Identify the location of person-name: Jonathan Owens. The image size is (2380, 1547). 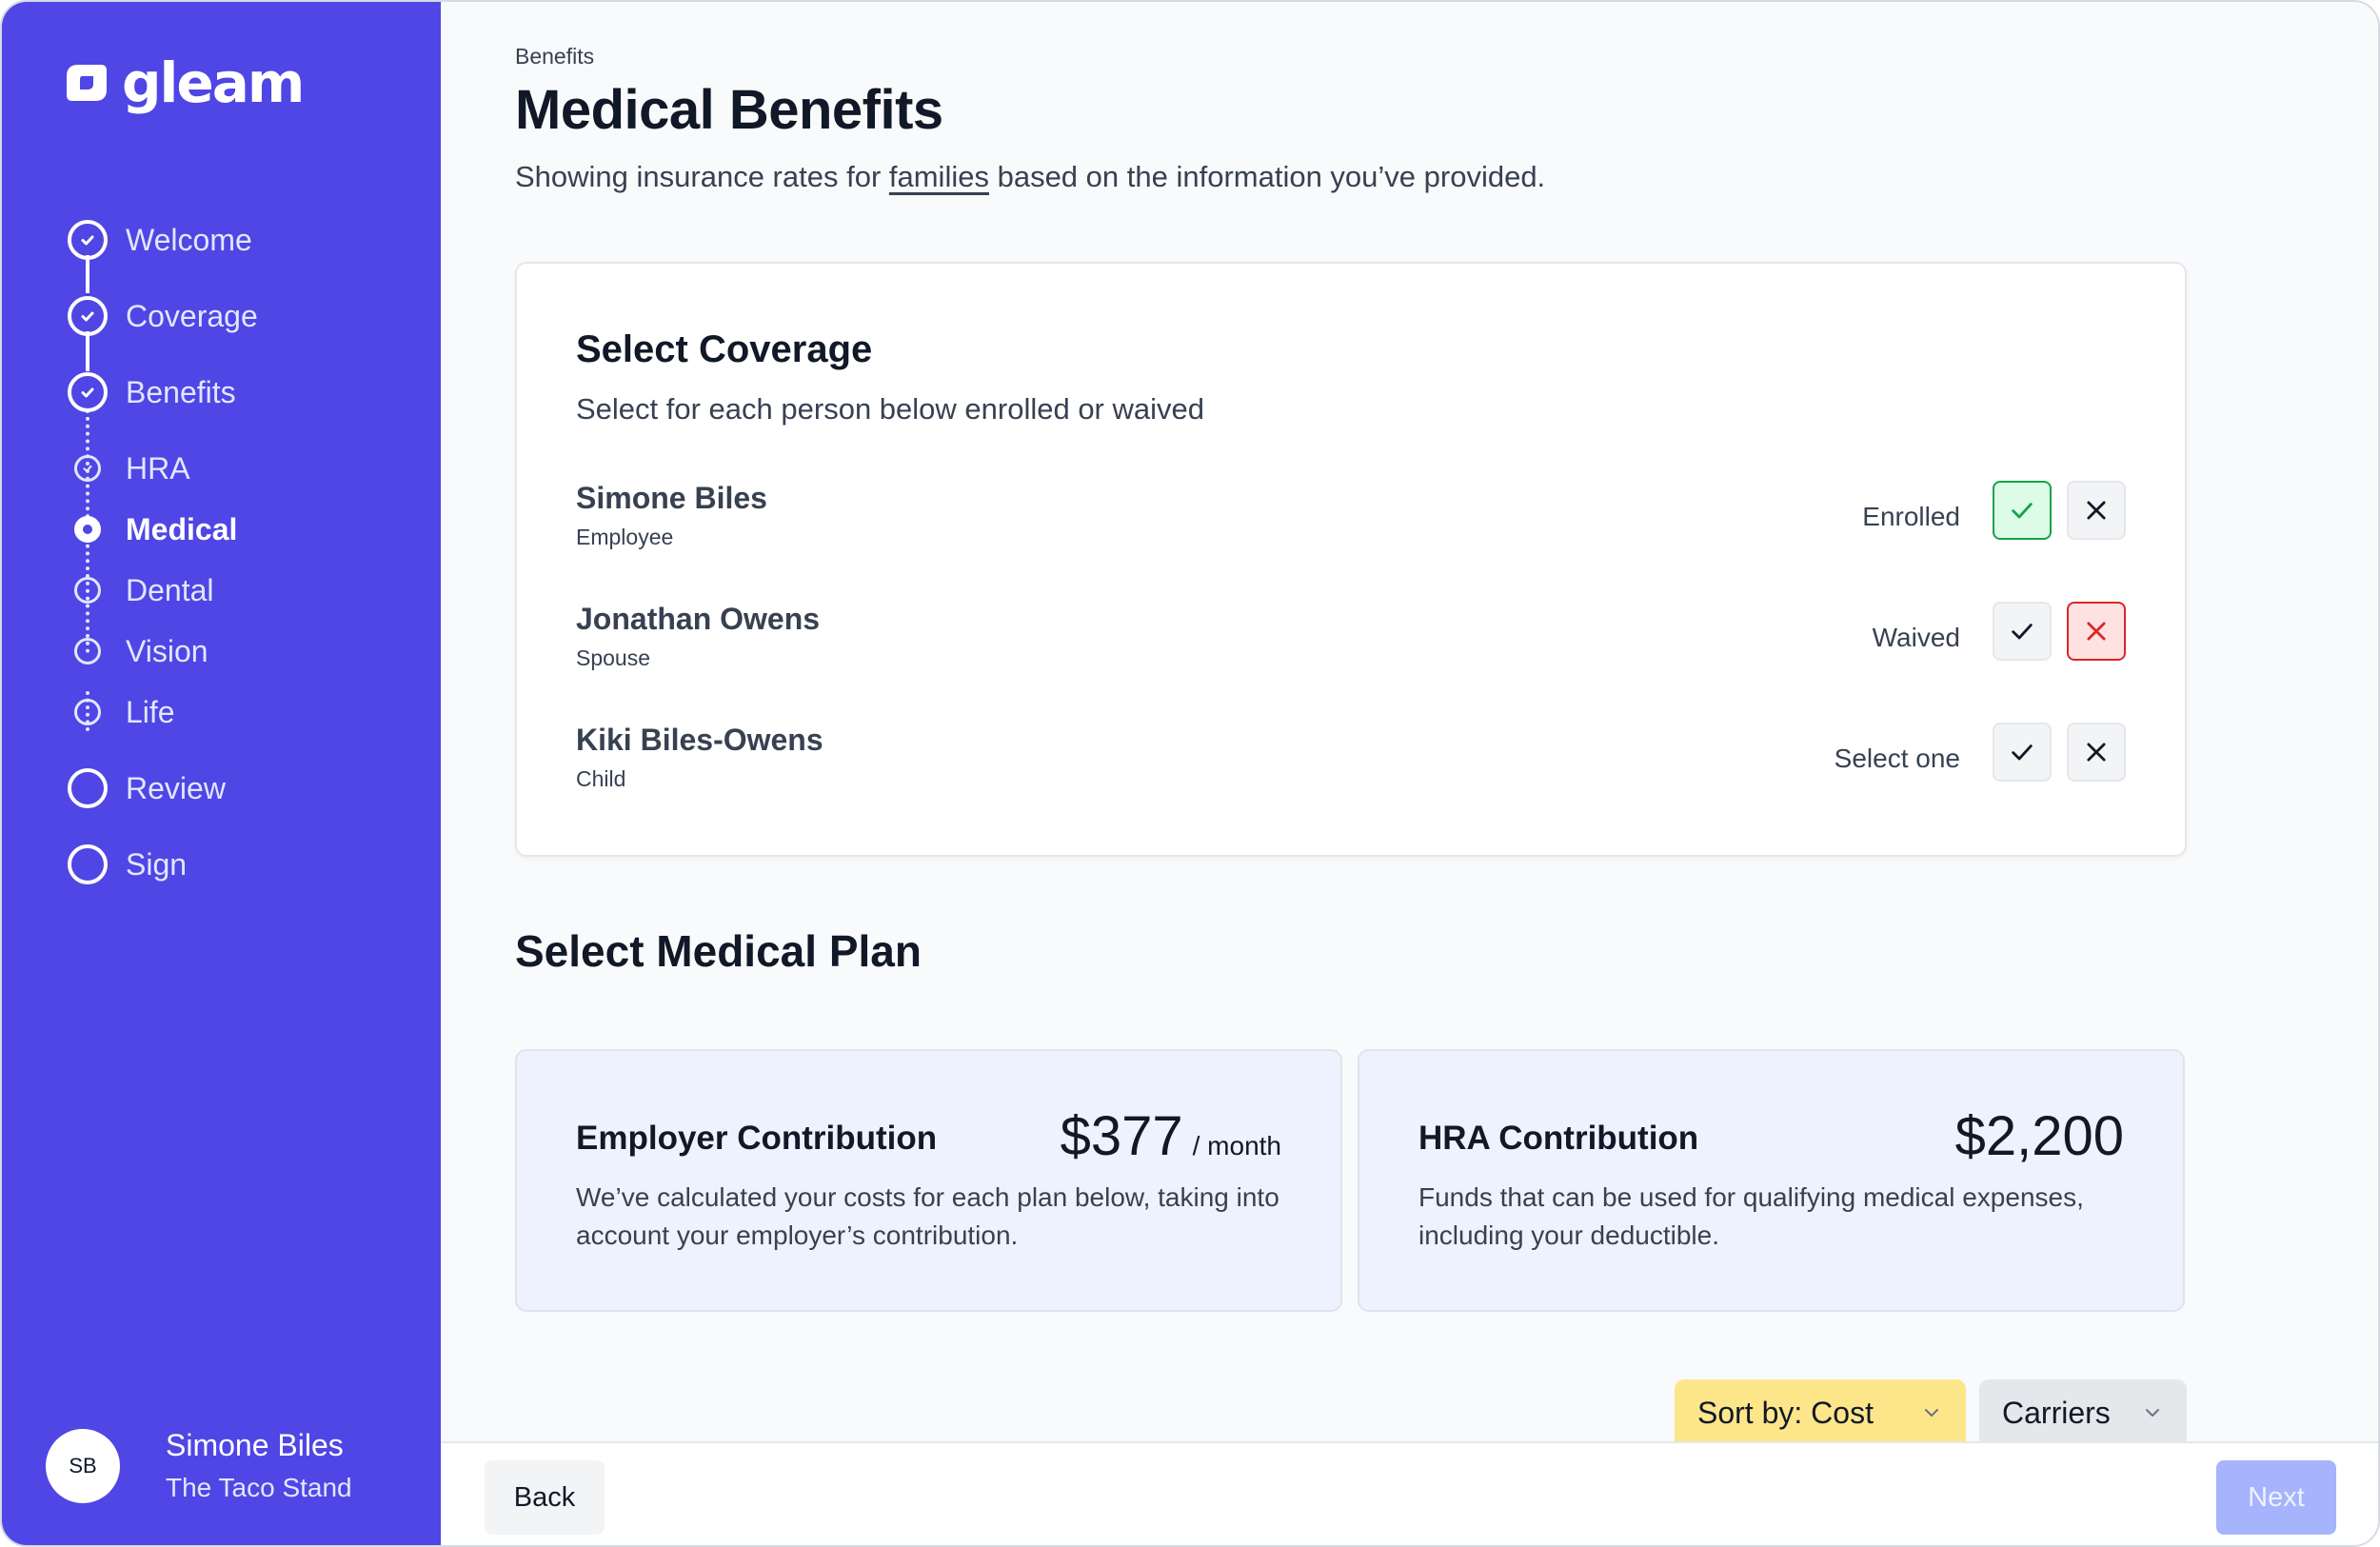
(698, 619).